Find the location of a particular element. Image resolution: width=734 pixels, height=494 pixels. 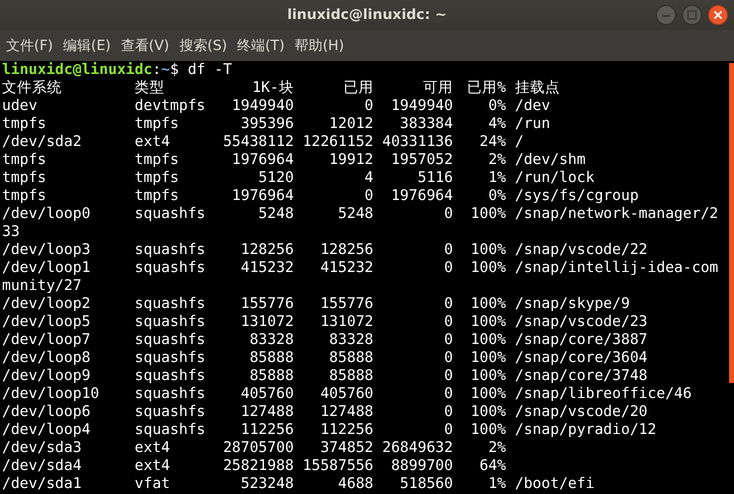

prompt-path: ~ is located at coordinates (165, 70).